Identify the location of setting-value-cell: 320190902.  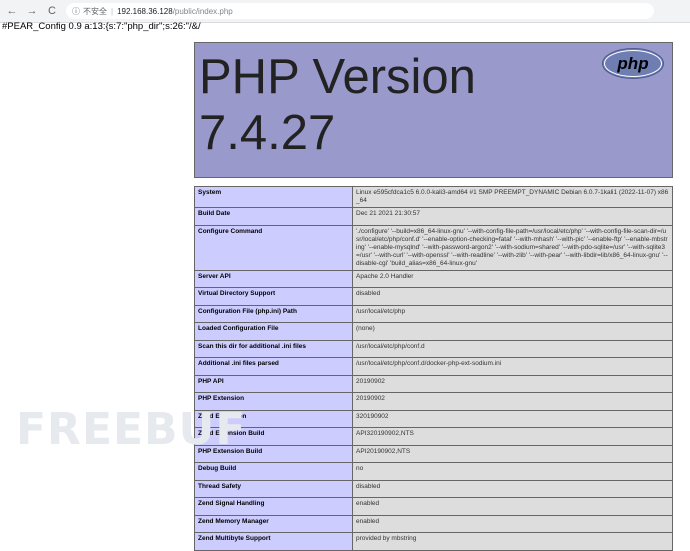
(512, 418).